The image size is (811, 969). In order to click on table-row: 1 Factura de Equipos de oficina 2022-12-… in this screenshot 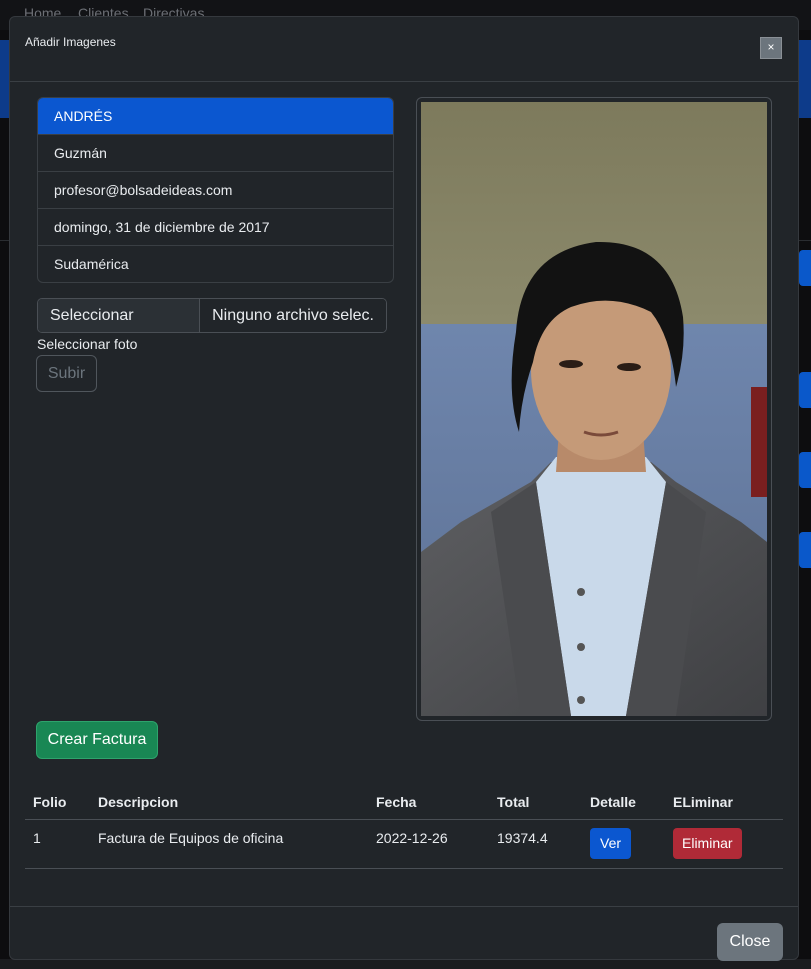, I will do `click(404, 844)`.